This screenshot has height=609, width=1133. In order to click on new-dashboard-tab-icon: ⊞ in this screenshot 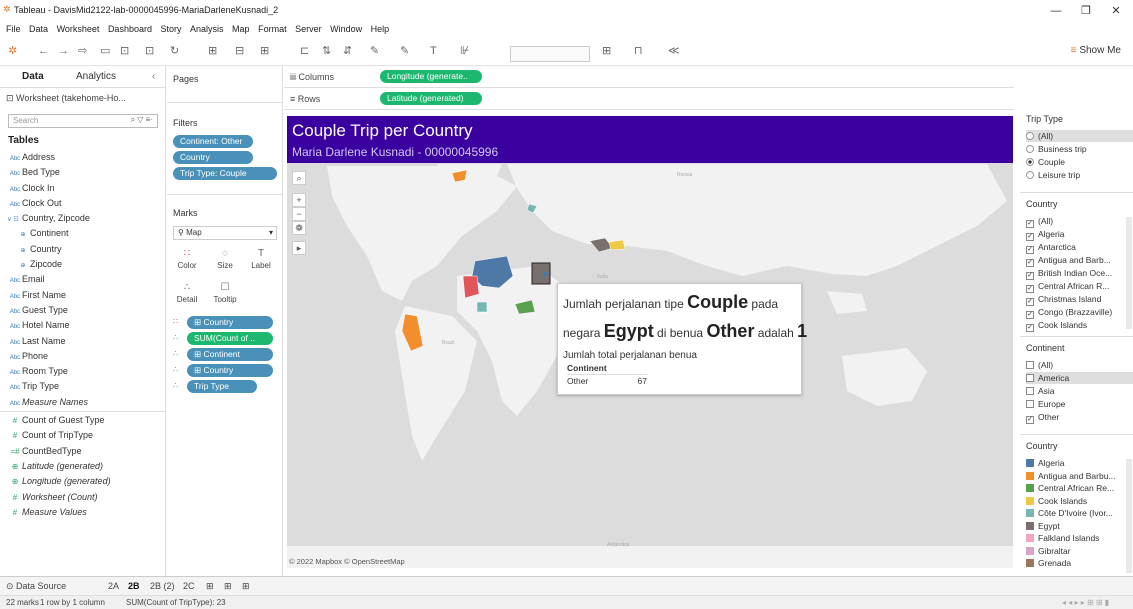, I will do `click(228, 586)`.